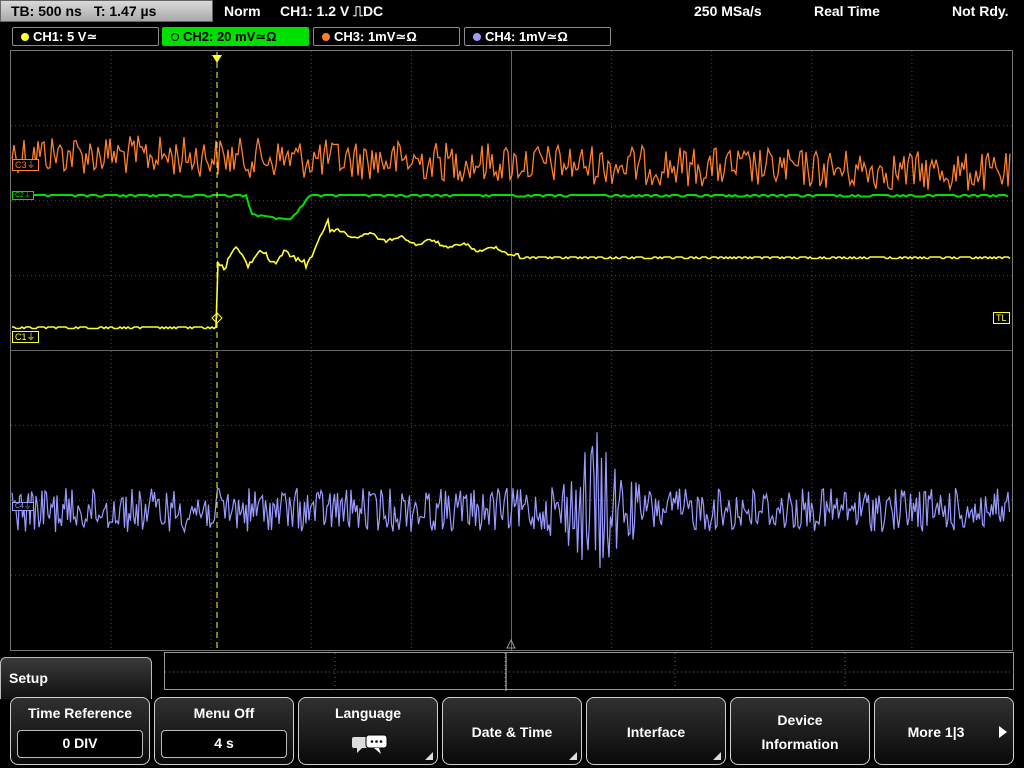 This screenshot has width=1024, height=768. What do you see at coordinates (80, 744) in the screenshot?
I see `time-reference-value: 0 DIV` at bounding box center [80, 744].